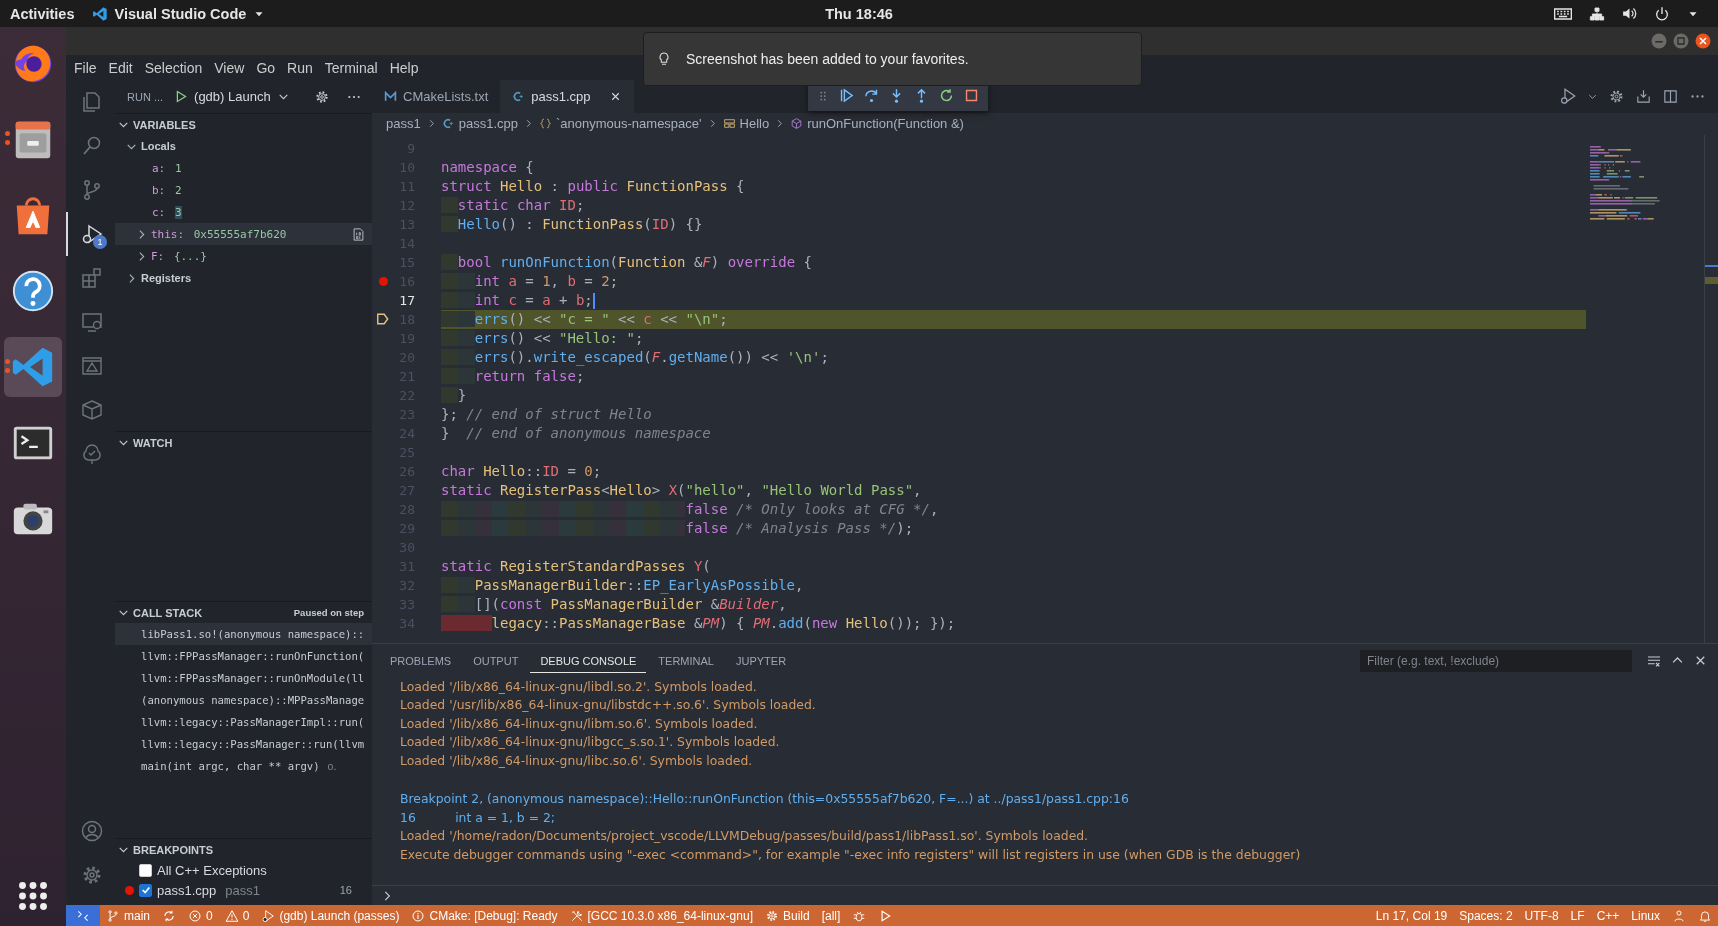 This screenshot has height=926, width=1718. What do you see at coordinates (661, 915) in the screenshot?
I see `status-item: [GCC 10.3.0 x86_64-linux-gnu]` at bounding box center [661, 915].